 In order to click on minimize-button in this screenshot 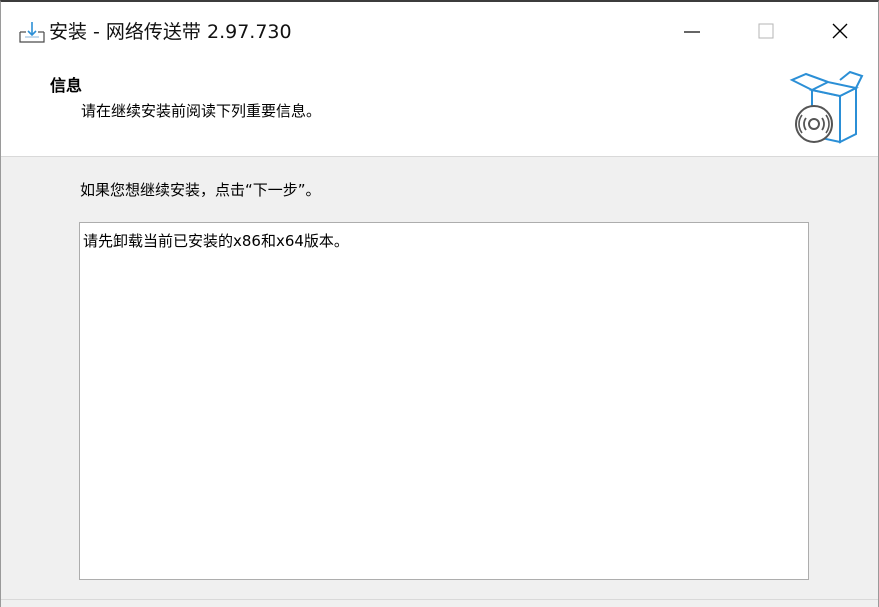, I will do `click(692, 31)`.